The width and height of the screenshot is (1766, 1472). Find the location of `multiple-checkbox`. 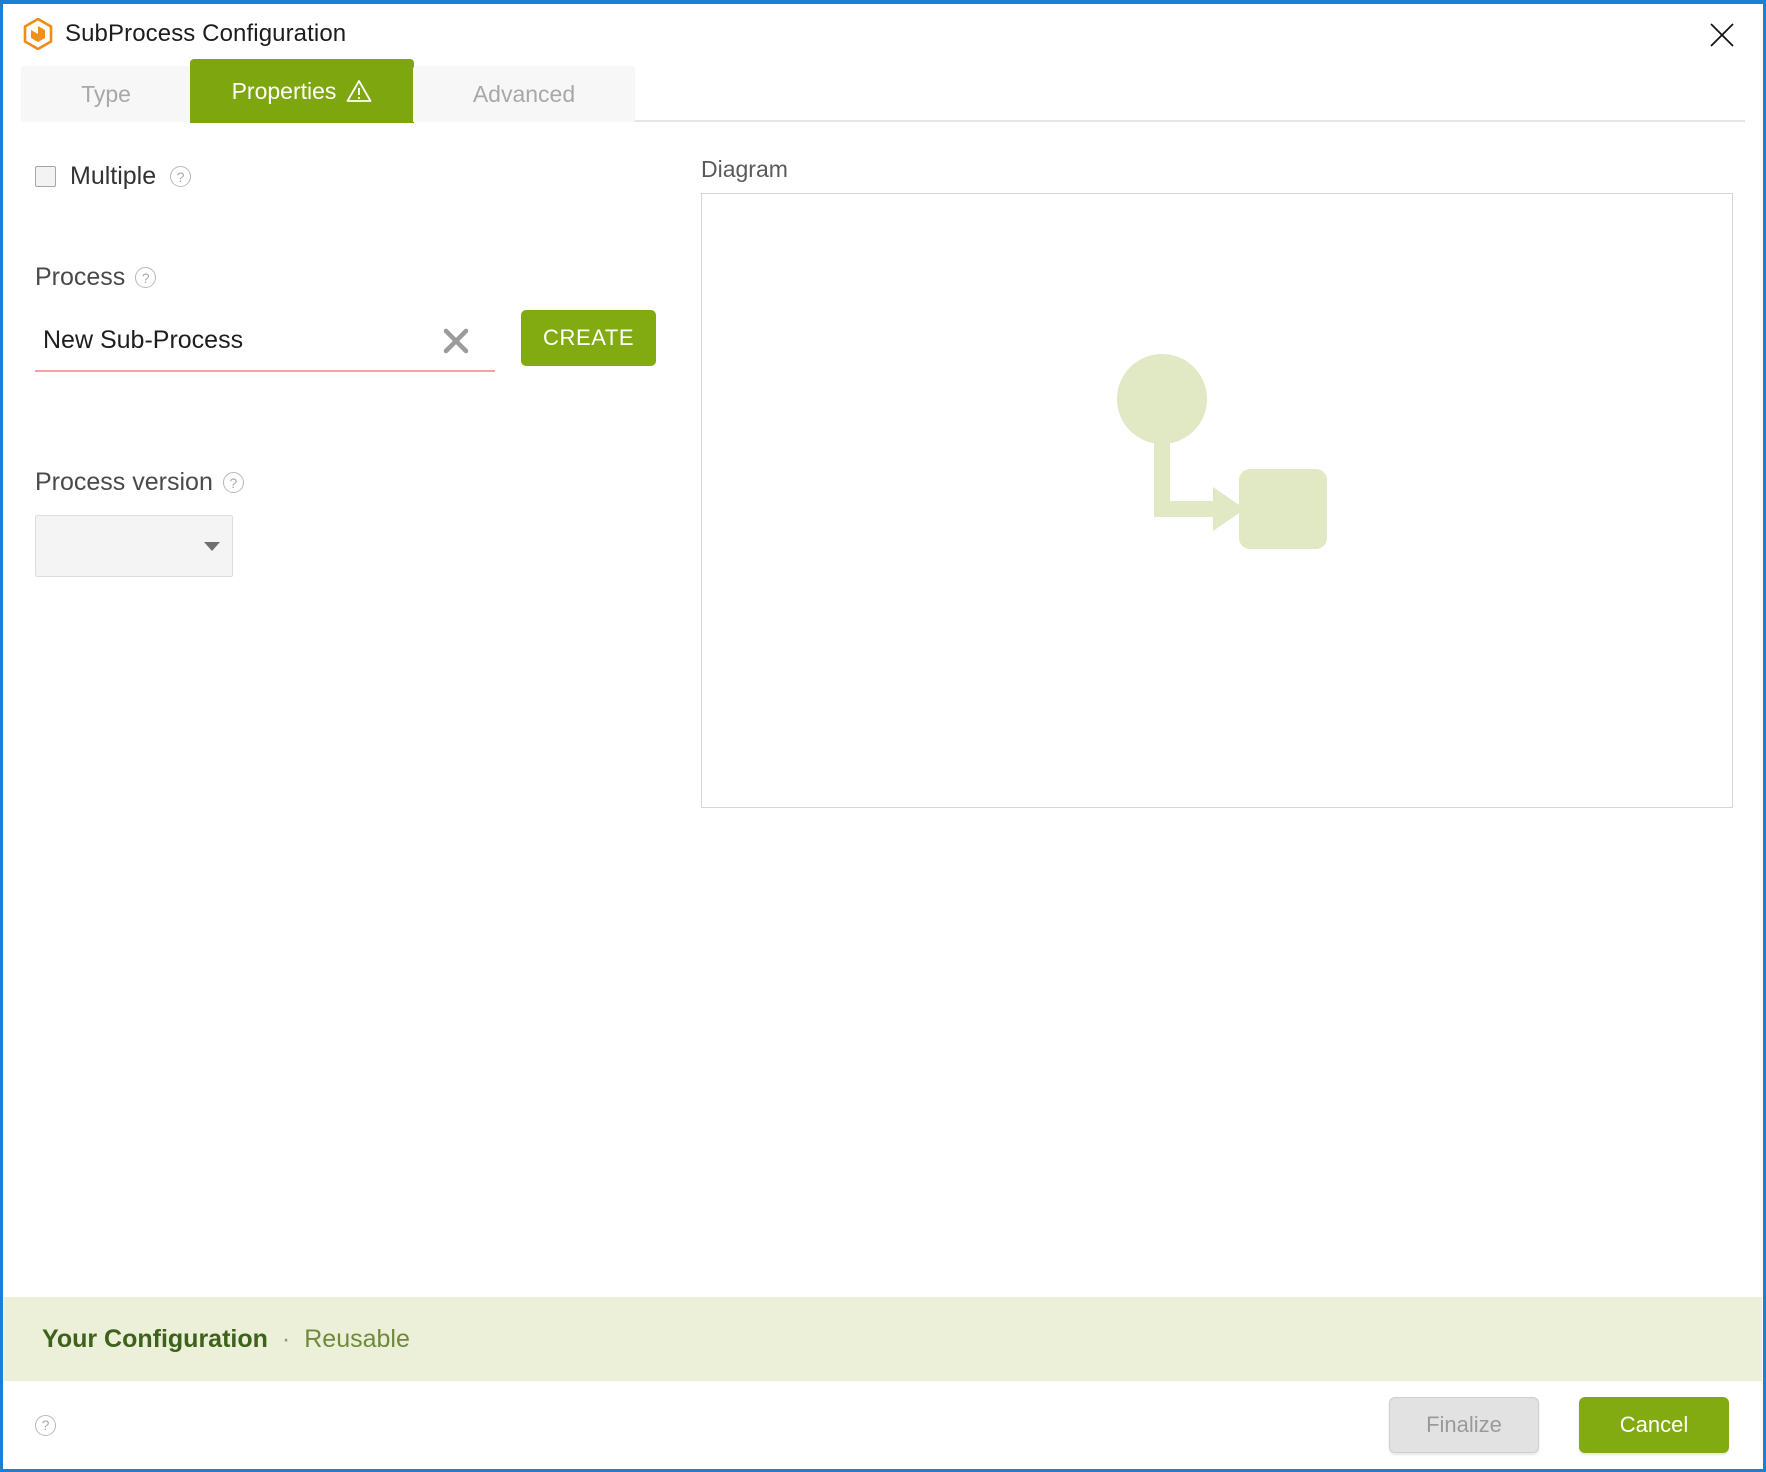

multiple-checkbox is located at coordinates (45, 176).